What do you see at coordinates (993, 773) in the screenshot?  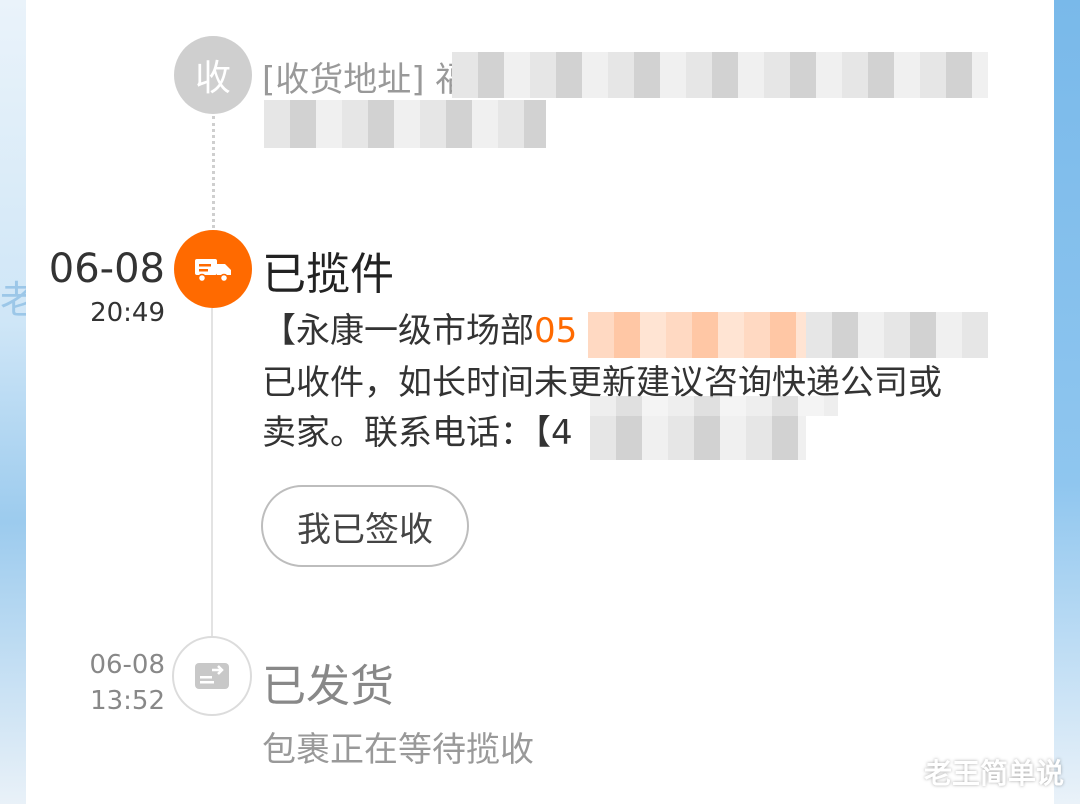 I see `watermark-text: 老王简单说` at bounding box center [993, 773].